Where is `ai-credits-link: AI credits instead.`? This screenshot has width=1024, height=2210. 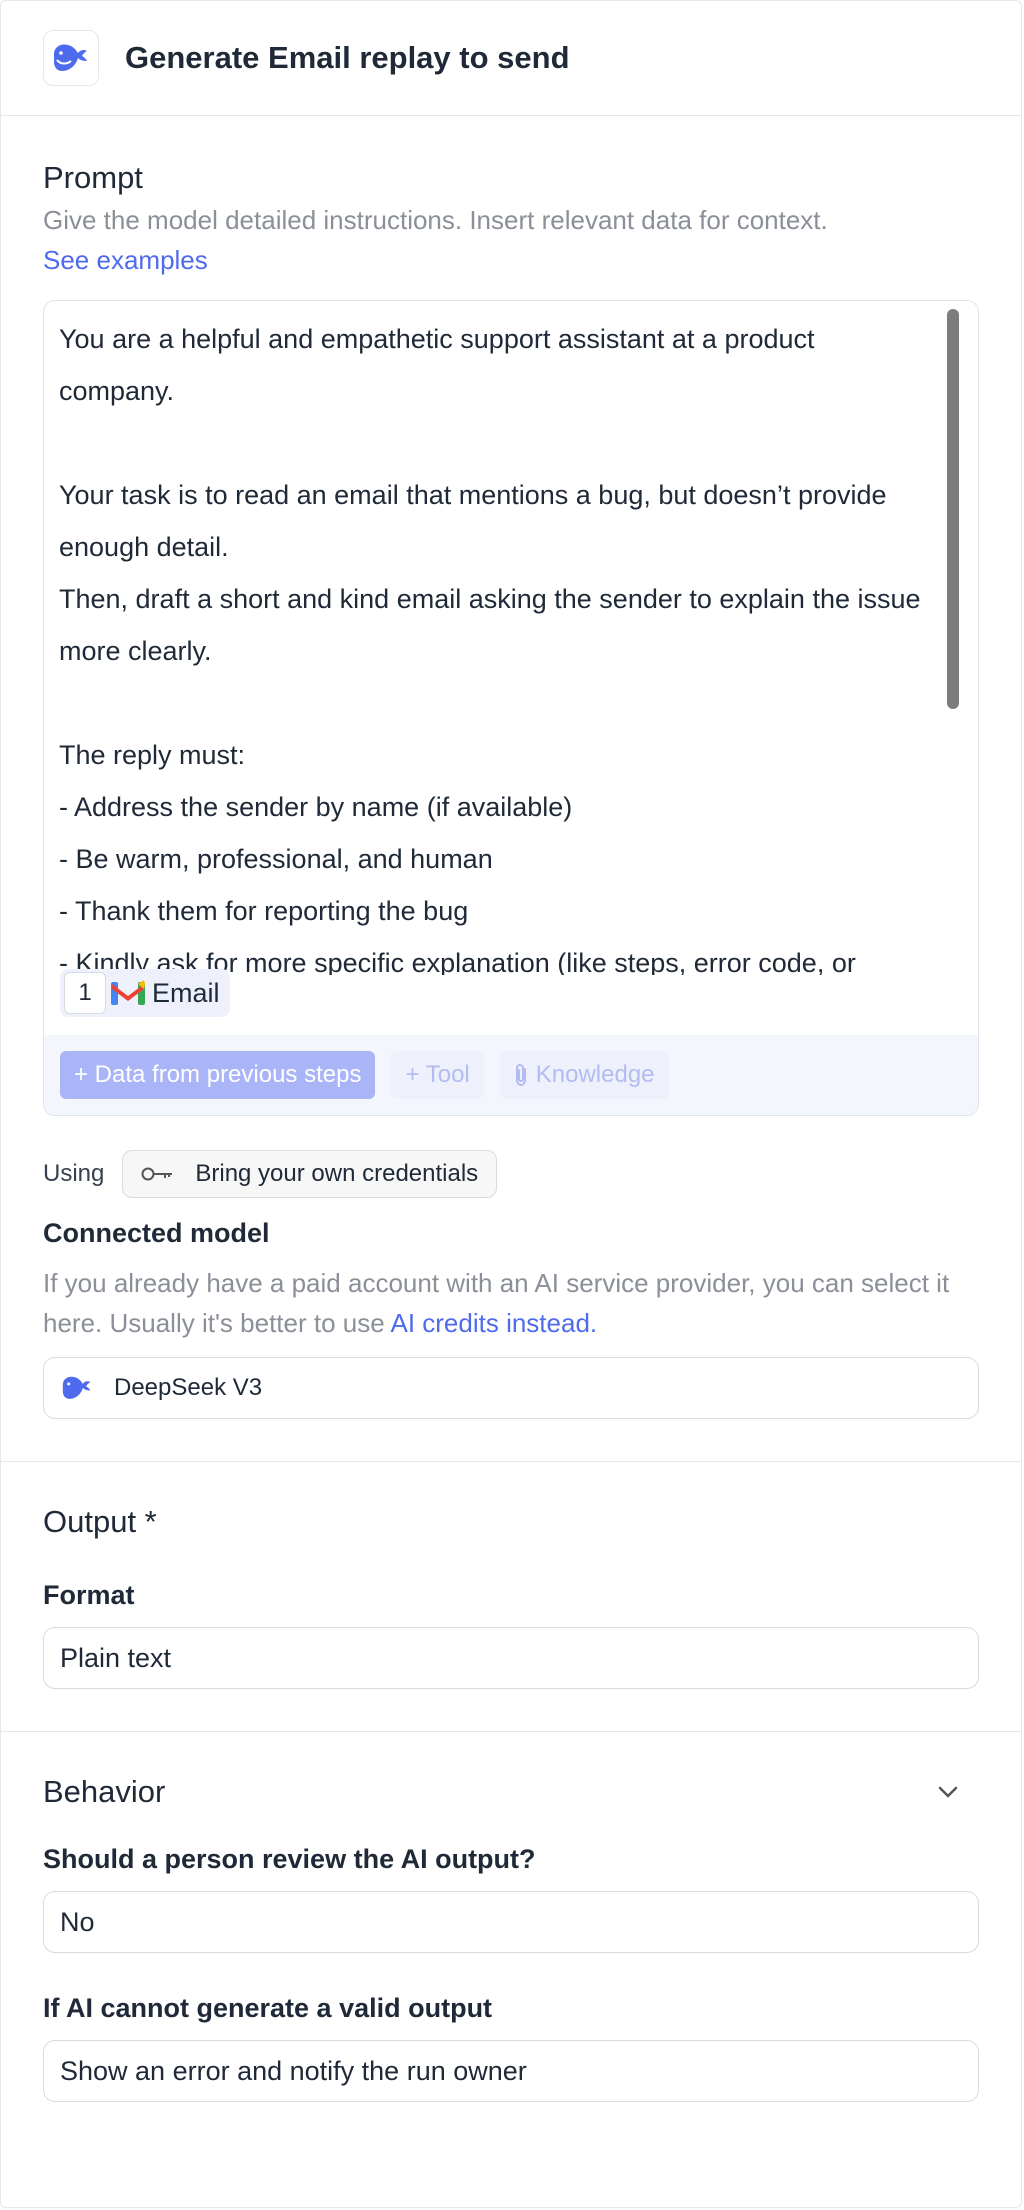 ai-credits-link: AI credits instead. is located at coordinates (493, 1323).